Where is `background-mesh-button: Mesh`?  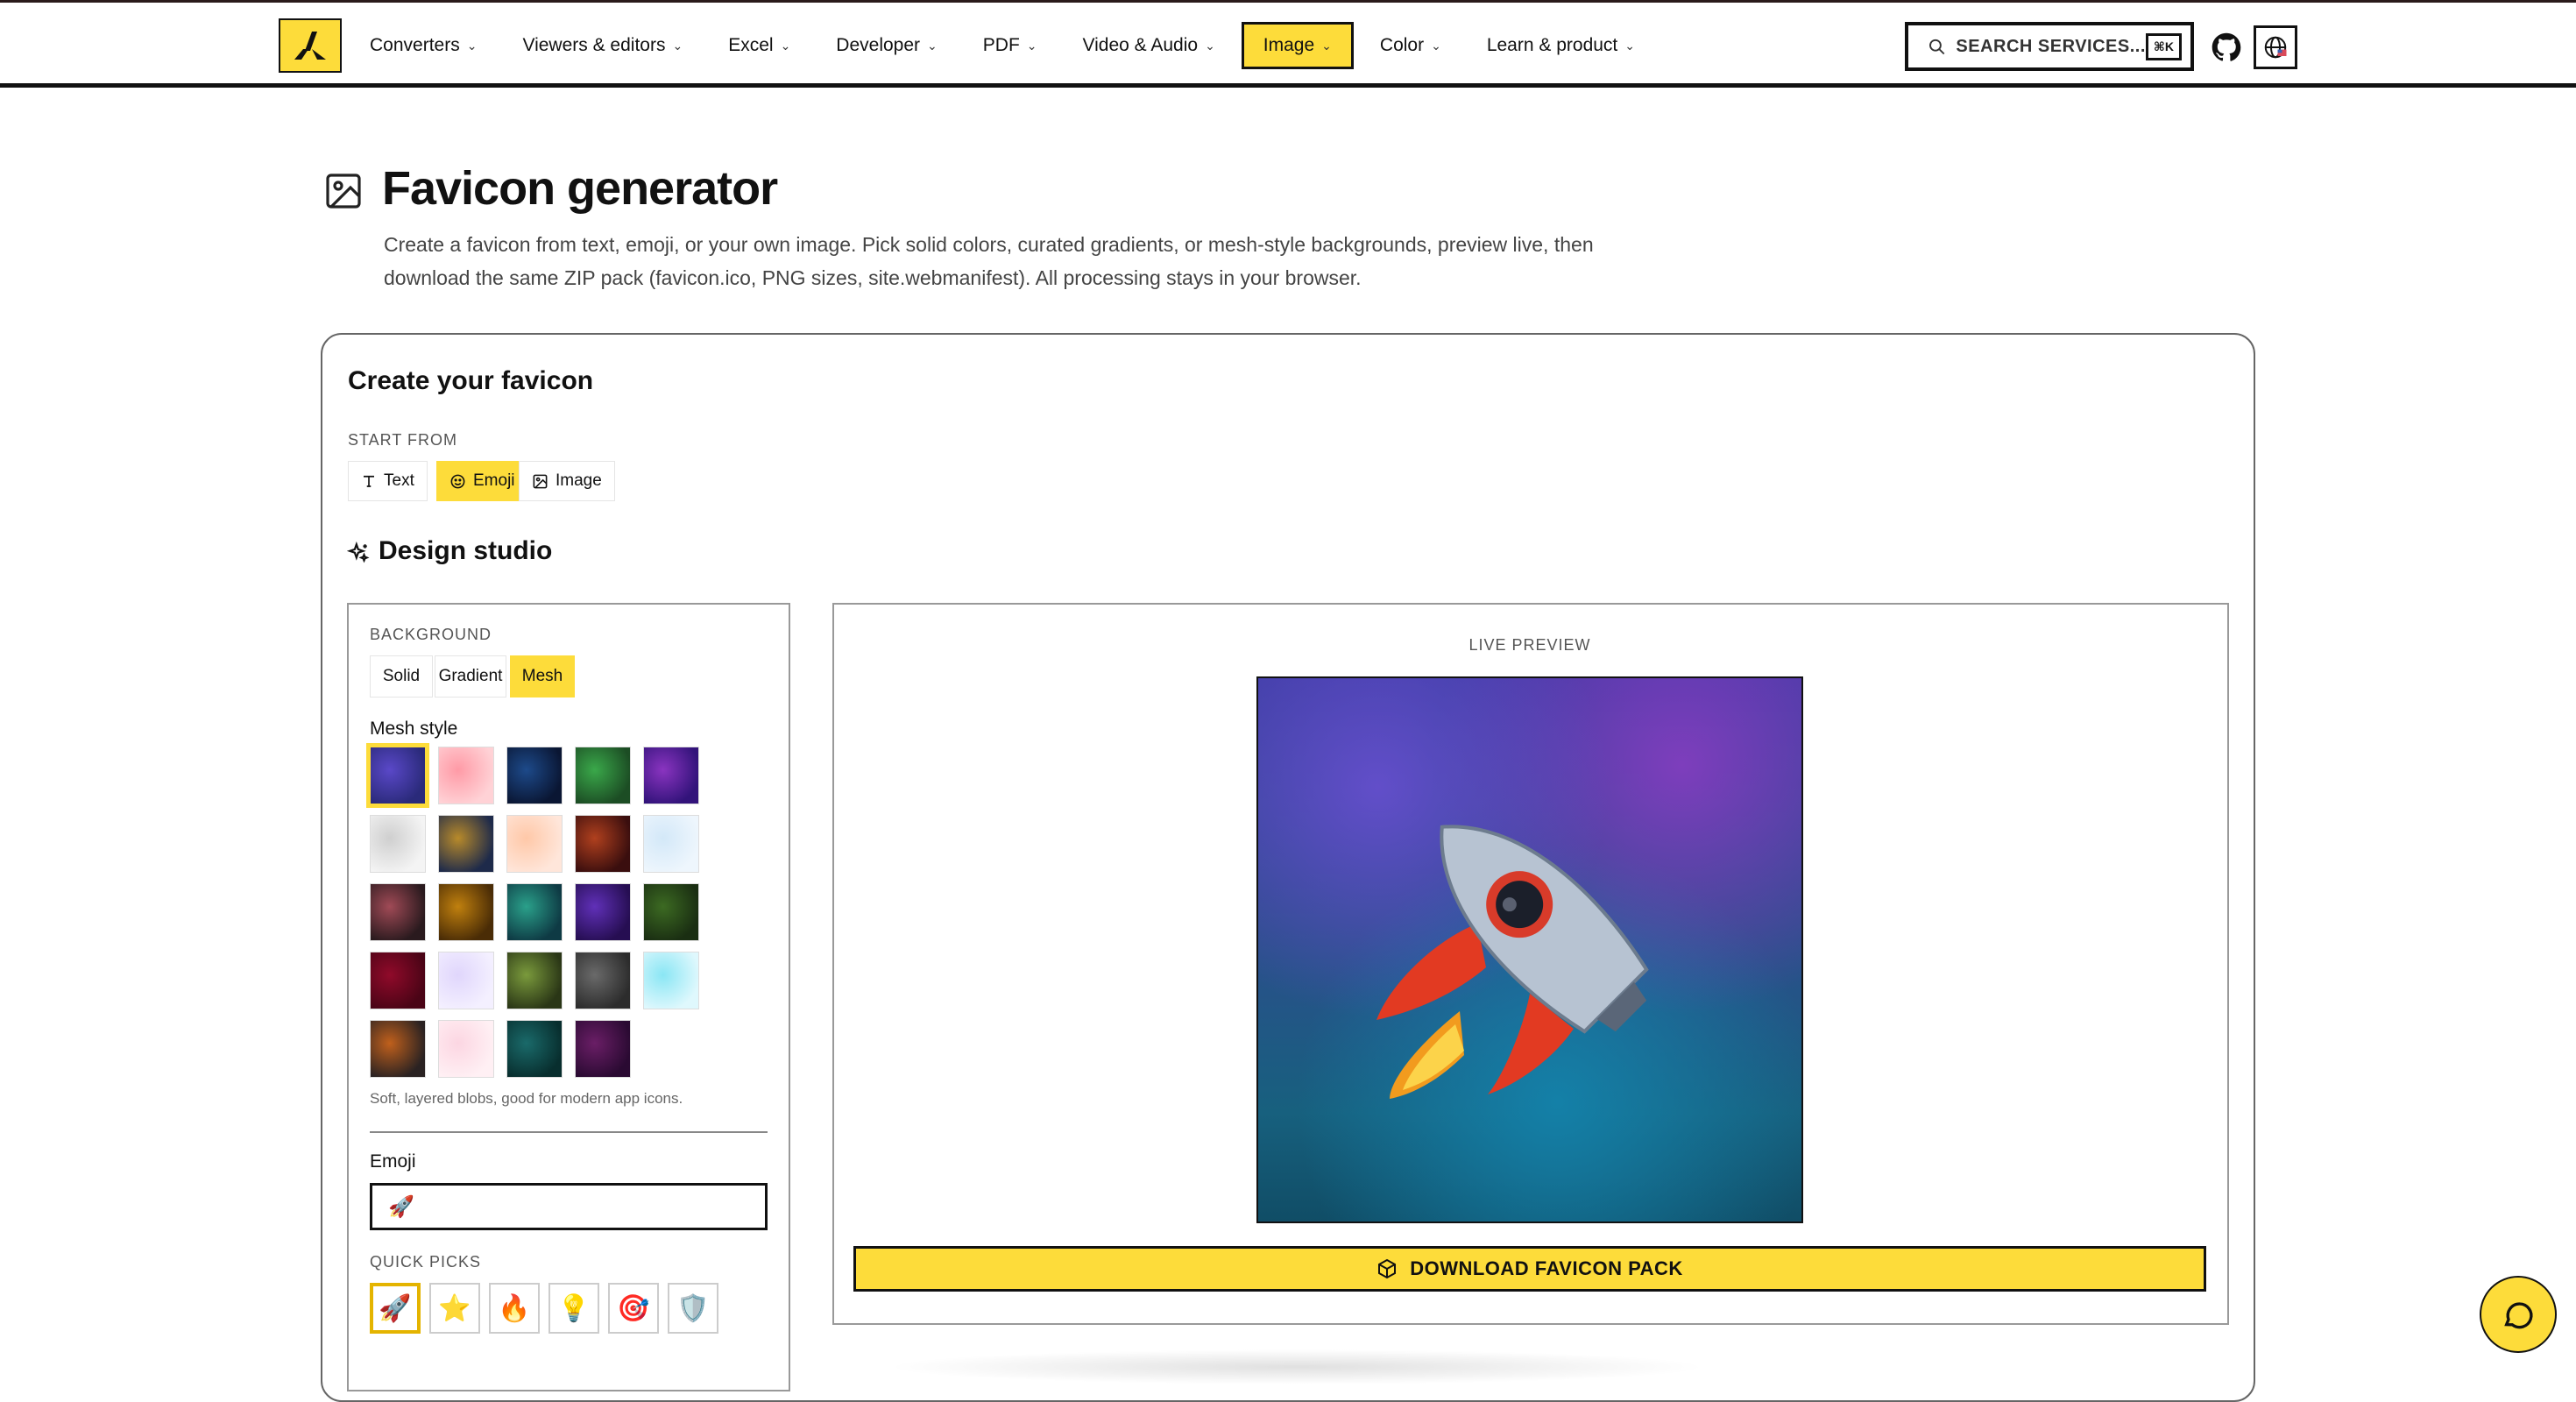
background-mesh-button: Mesh is located at coordinates (542, 676).